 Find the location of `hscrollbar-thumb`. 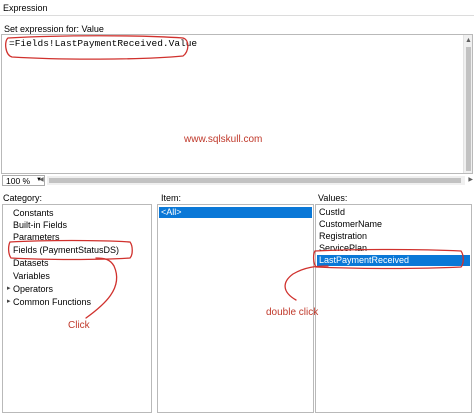

hscrollbar-thumb is located at coordinates (255, 180).